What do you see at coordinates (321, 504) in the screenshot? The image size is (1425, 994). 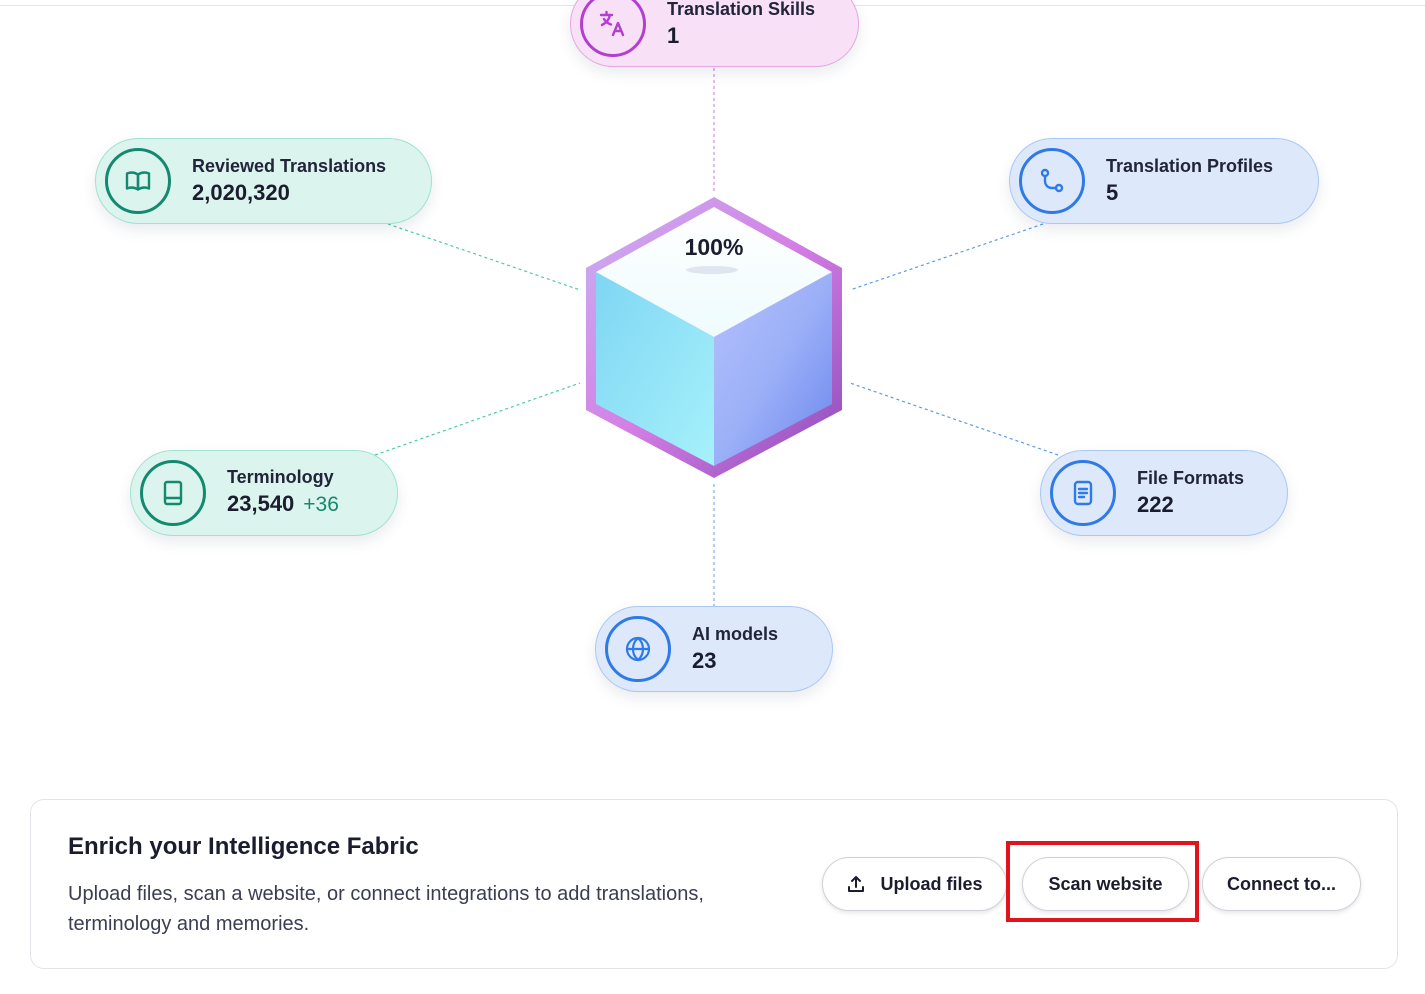 I see `terminology-delta: +36` at bounding box center [321, 504].